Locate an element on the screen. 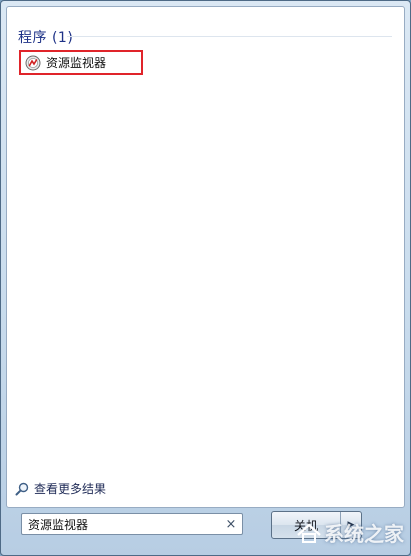 Image resolution: width=411 pixels, height=556 pixels. group-divider is located at coordinates (229, 36).